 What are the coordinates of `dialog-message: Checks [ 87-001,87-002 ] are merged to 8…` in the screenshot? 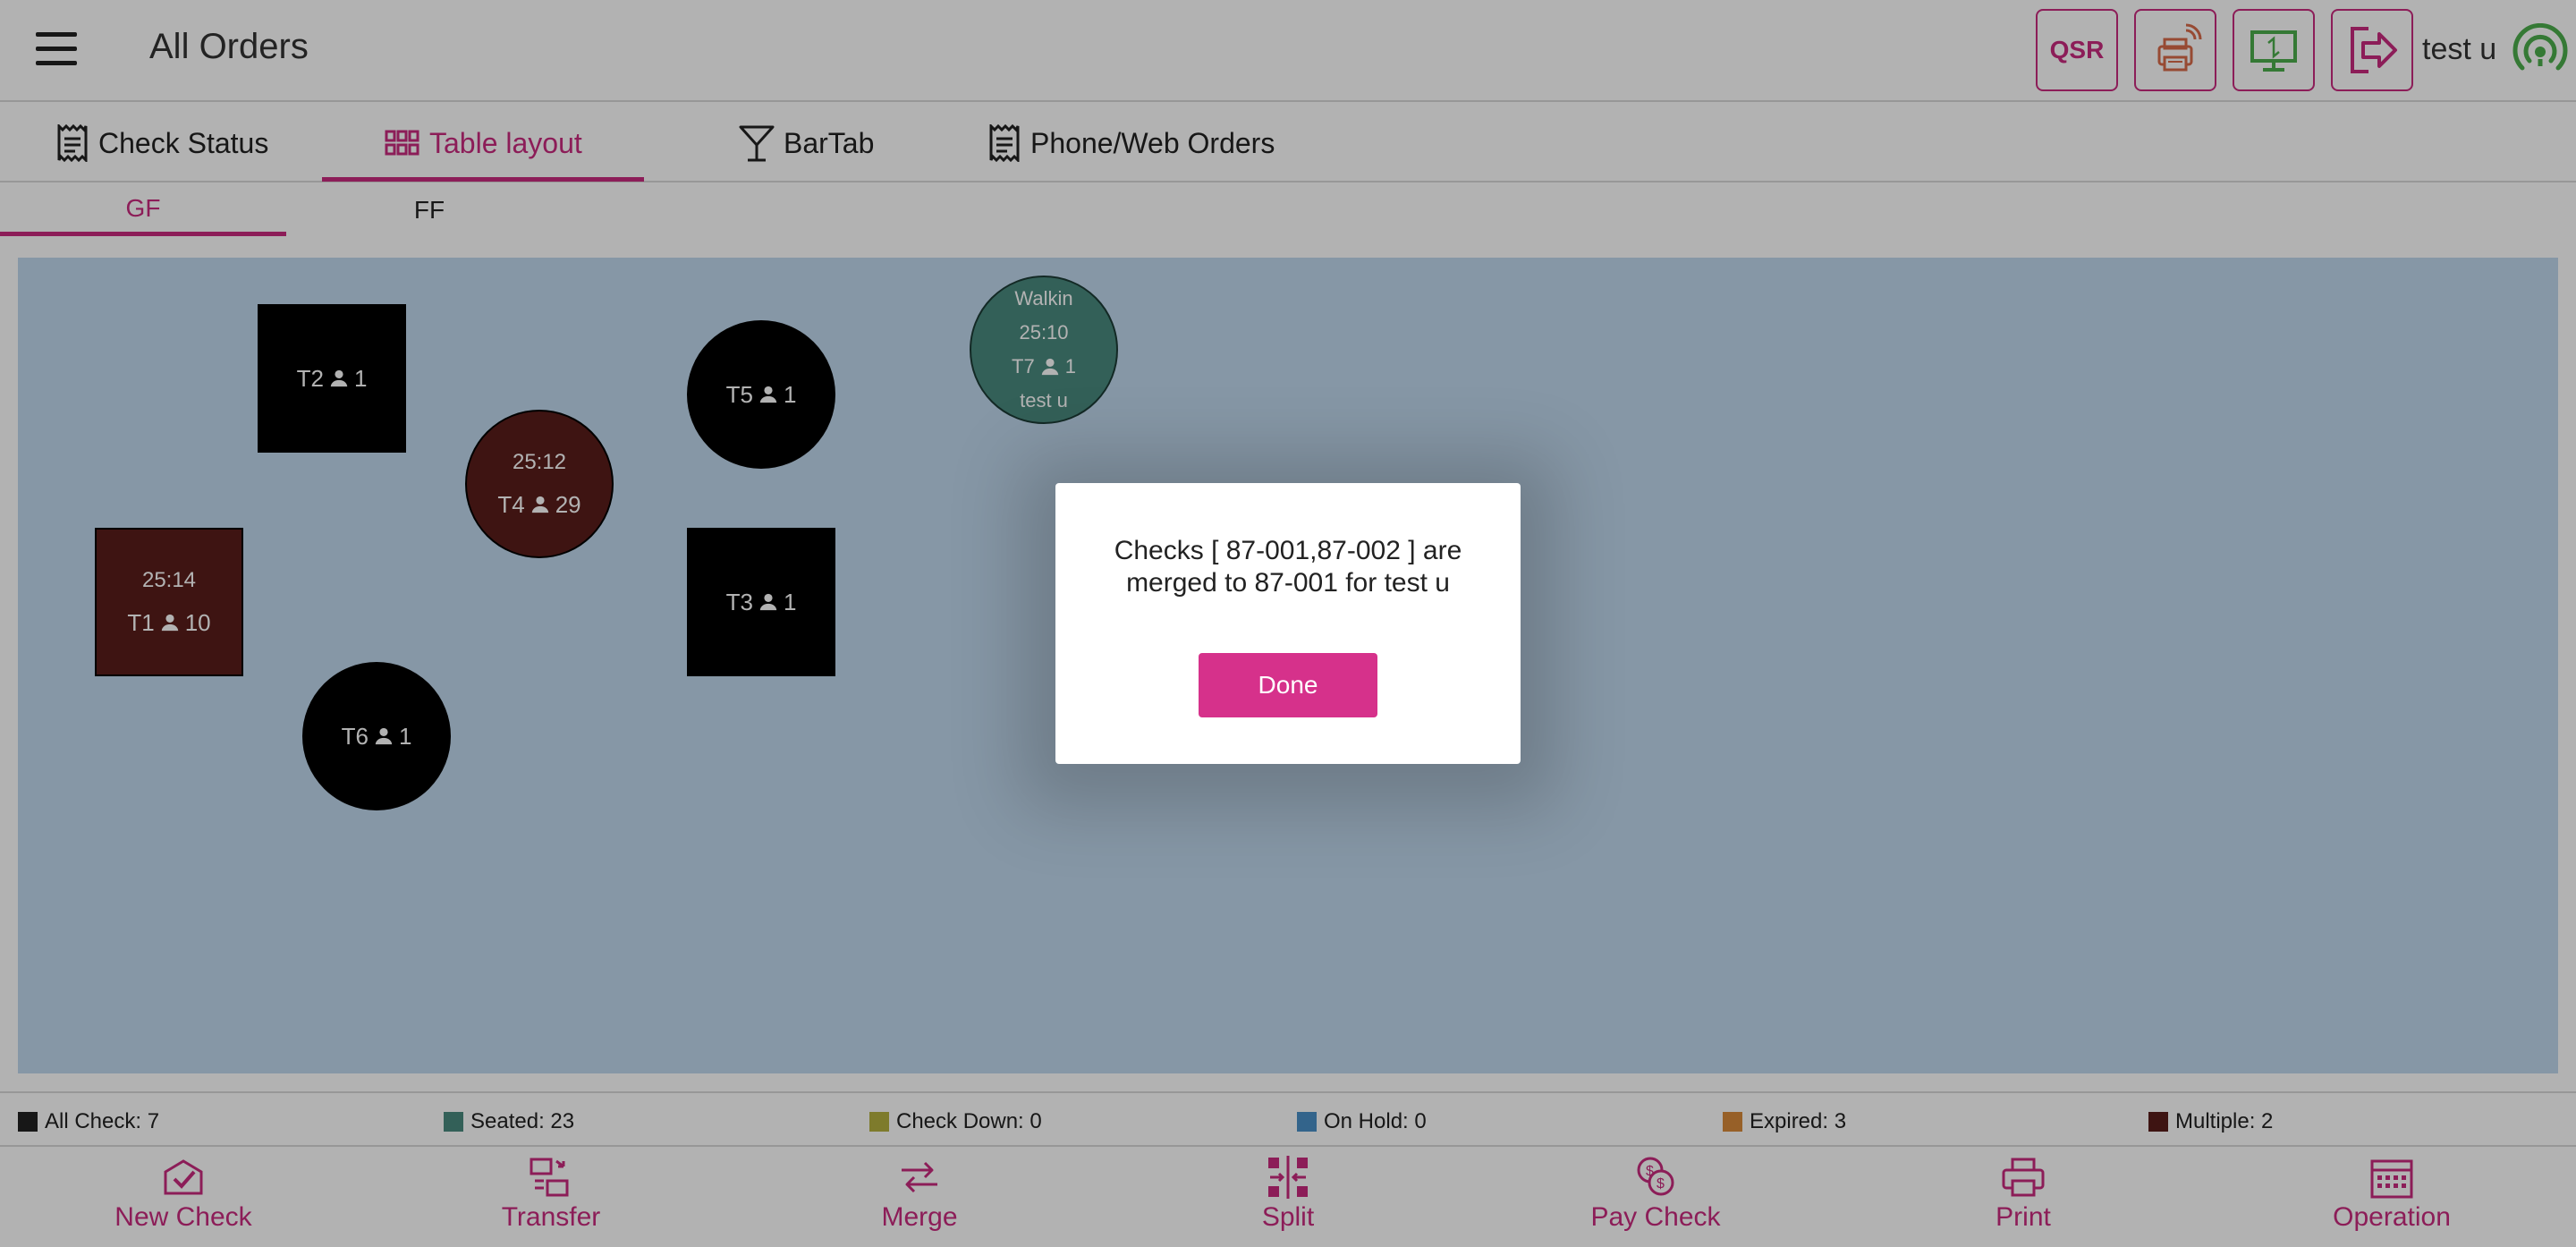 It's located at (1288, 567).